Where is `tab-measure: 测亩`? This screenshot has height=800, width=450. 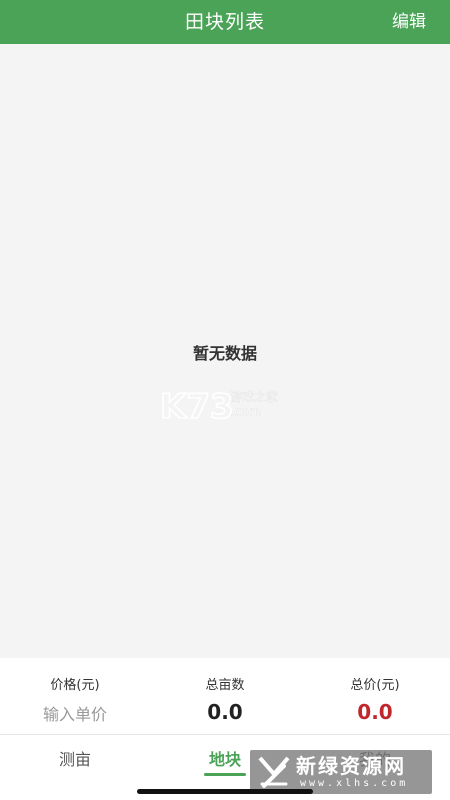 tab-measure: 测亩 is located at coordinates (75, 760).